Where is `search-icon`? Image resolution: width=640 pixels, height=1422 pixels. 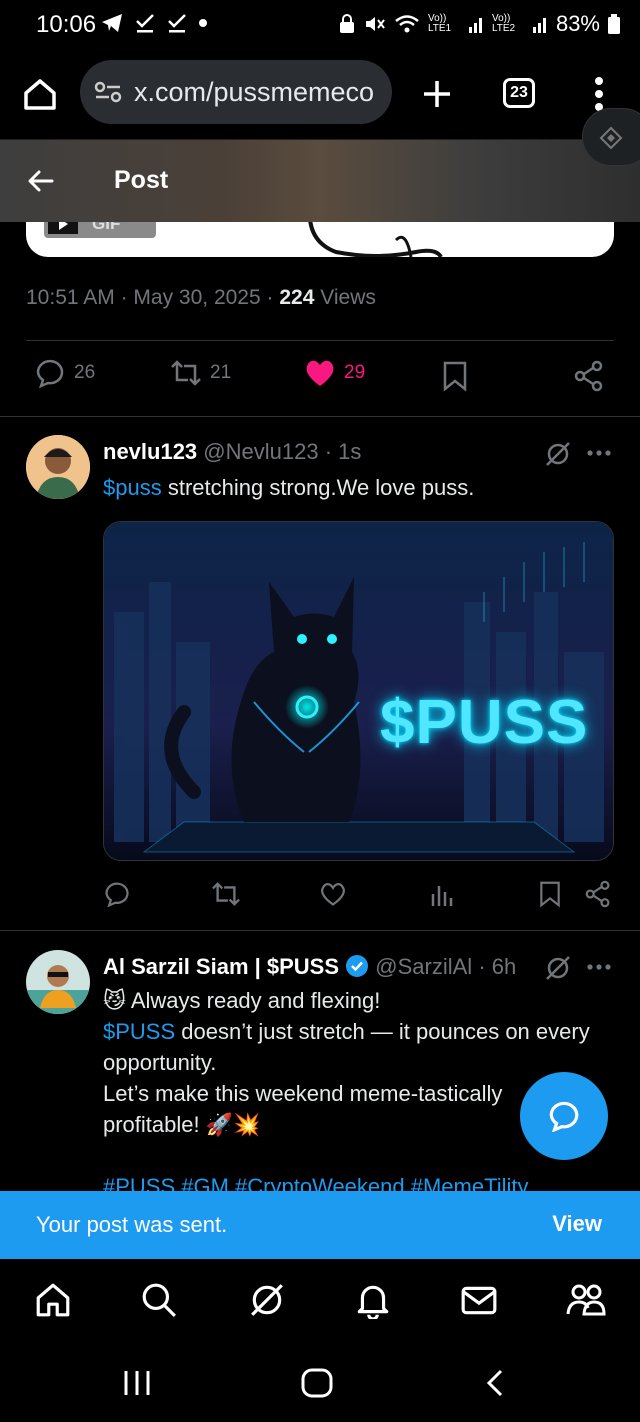
search-icon is located at coordinates (159, 1300).